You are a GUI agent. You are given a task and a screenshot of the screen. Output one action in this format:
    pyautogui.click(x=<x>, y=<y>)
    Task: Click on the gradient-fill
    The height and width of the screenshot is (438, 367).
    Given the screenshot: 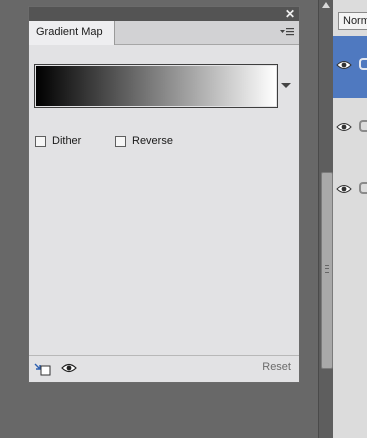 What is the action you would take?
    pyautogui.click(x=156, y=86)
    